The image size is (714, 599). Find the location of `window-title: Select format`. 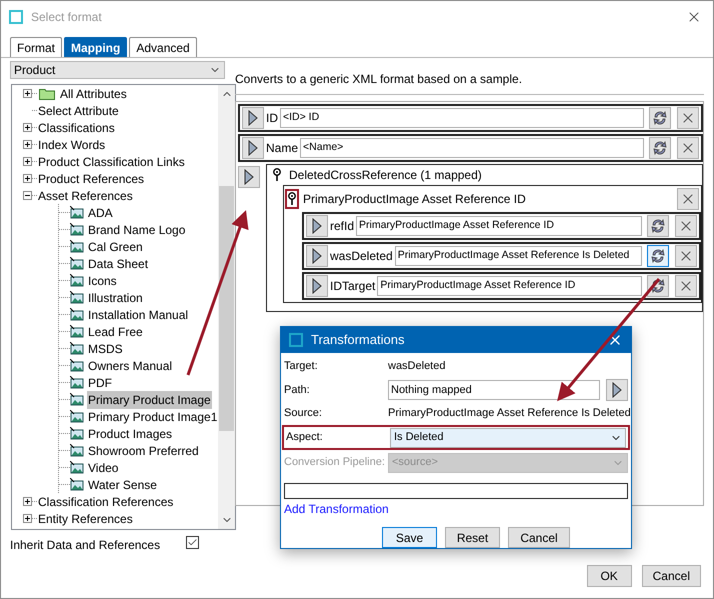

window-title: Select format is located at coordinates (67, 17).